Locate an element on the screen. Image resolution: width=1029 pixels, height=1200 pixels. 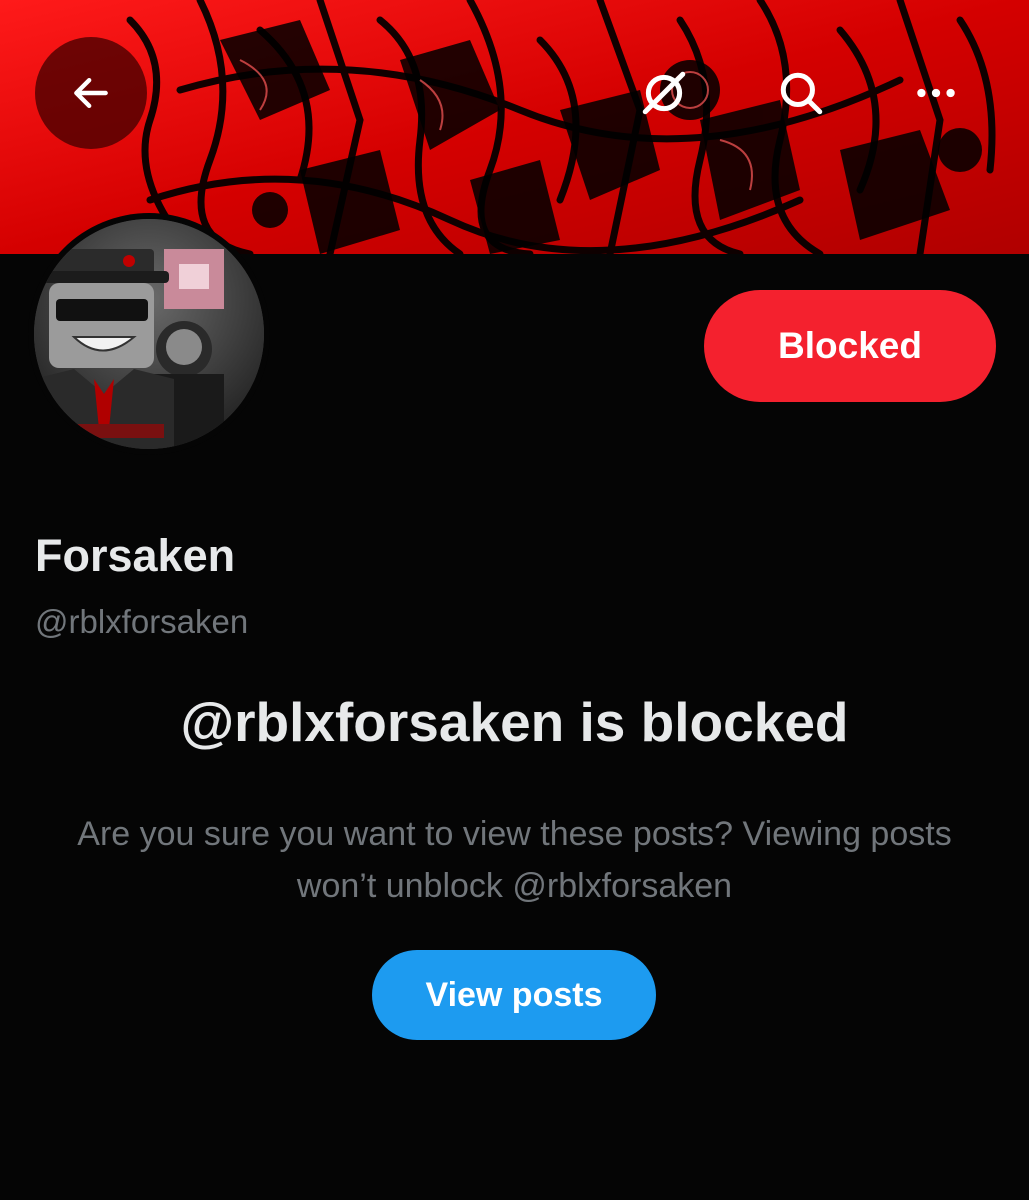
grok-button is located at coordinates (664, 93).